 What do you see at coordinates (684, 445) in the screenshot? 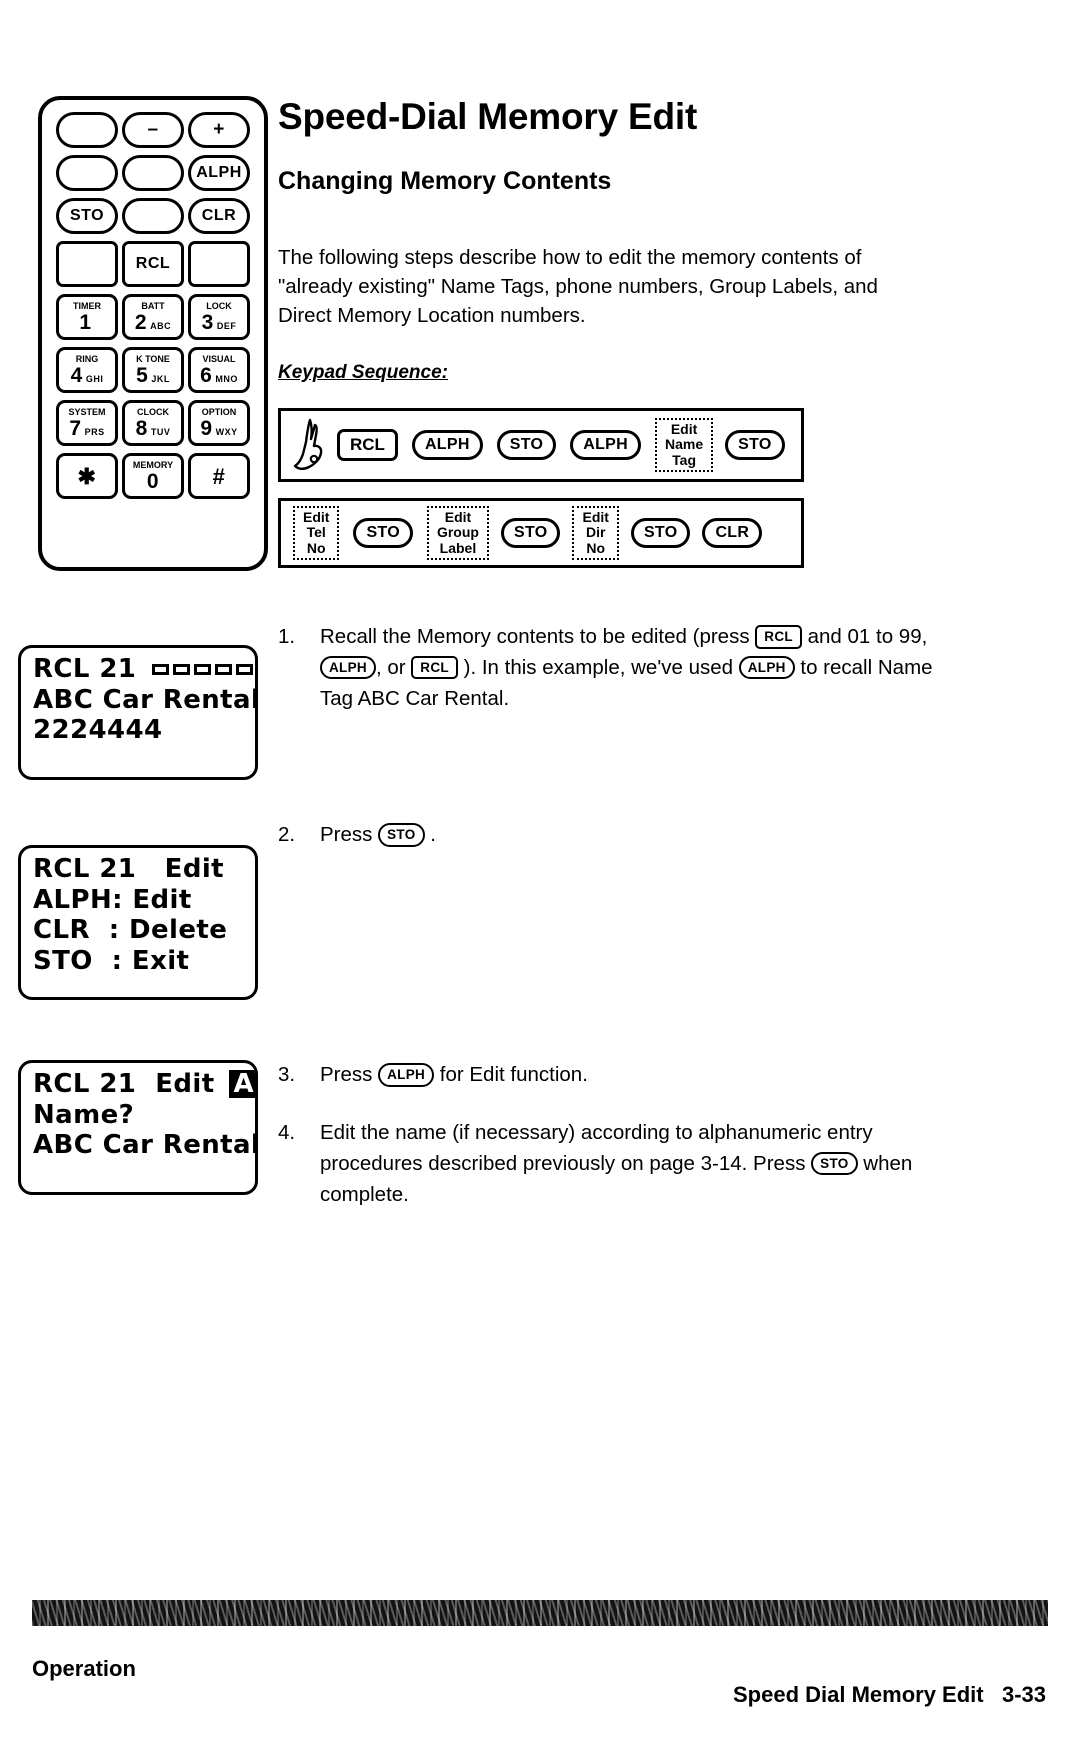
I see `seq1-action-edit-name-tag-label: Edit Name Tag` at bounding box center [684, 445].